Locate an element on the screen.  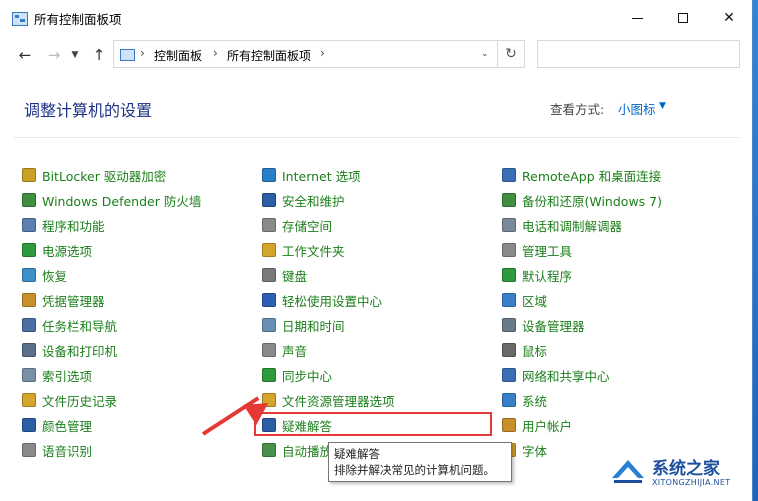
arrow-up-icon: ↑ is located at coordinates (99, 55).